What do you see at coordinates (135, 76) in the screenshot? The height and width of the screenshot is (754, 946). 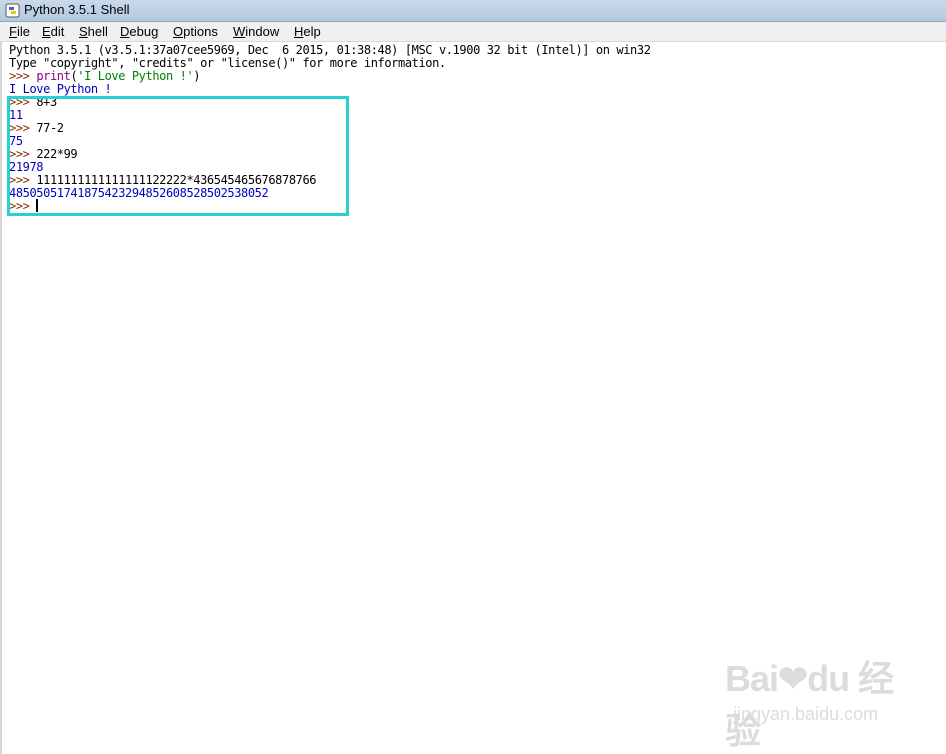 I see `print-string: 'I Love Python !'` at bounding box center [135, 76].